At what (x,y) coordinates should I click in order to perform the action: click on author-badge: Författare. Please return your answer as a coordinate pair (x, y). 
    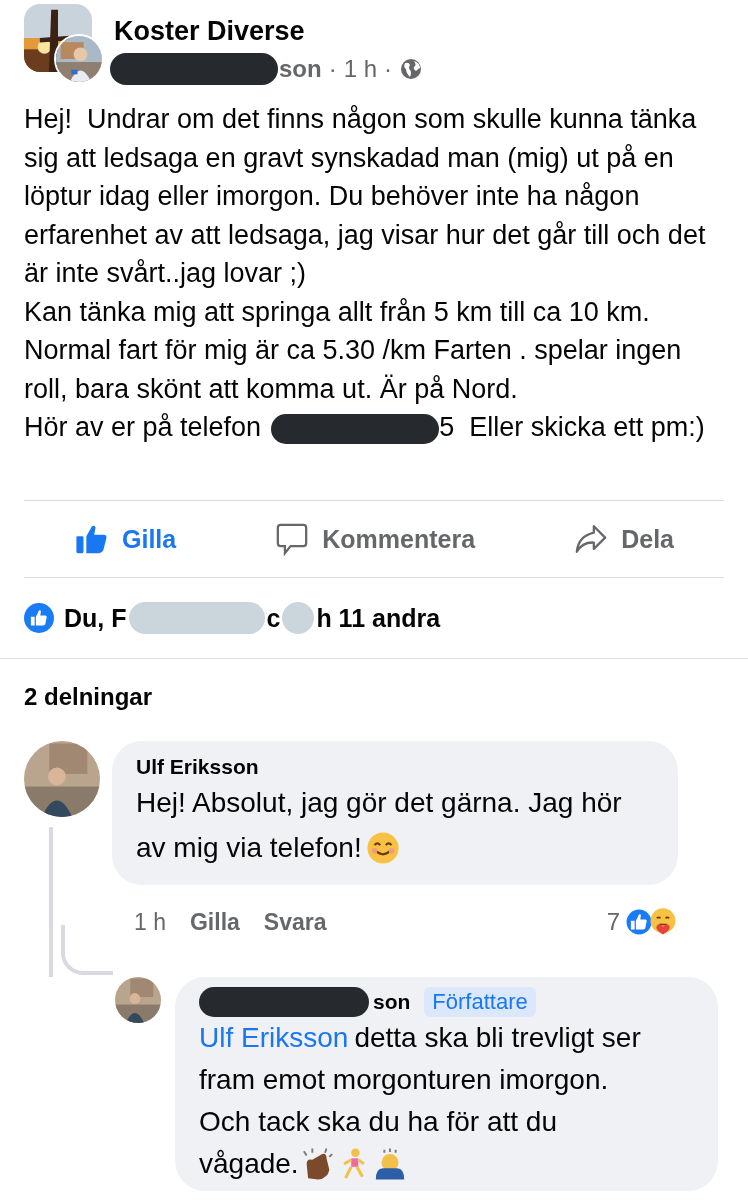
    Looking at the image, I should click on (480, 1002).